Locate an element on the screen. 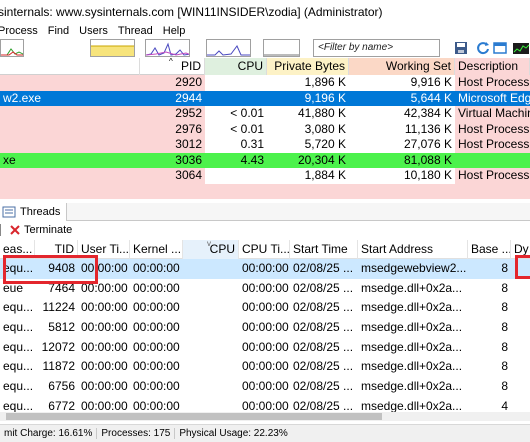 The width and height of the screenshot is (530, 442). description-header-label: Description is located at coordinates (488, 66).